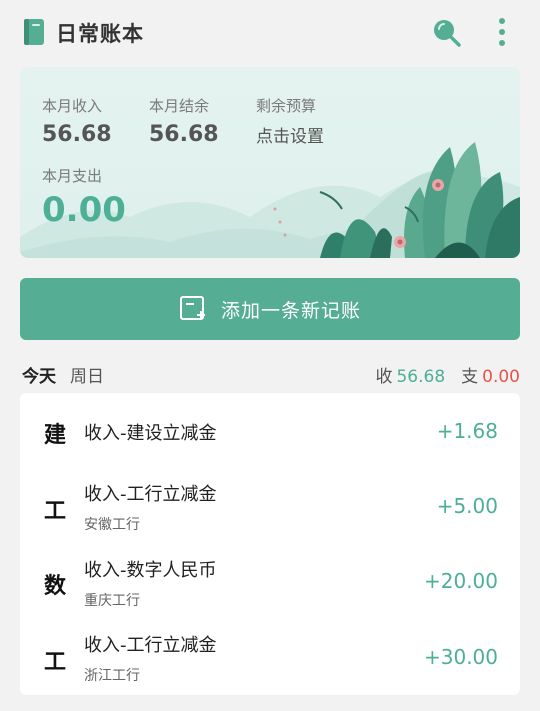  Describe the element at coordinates (84, 210) in the screenshot. I see `month-expense-value: 0.00` at that location.